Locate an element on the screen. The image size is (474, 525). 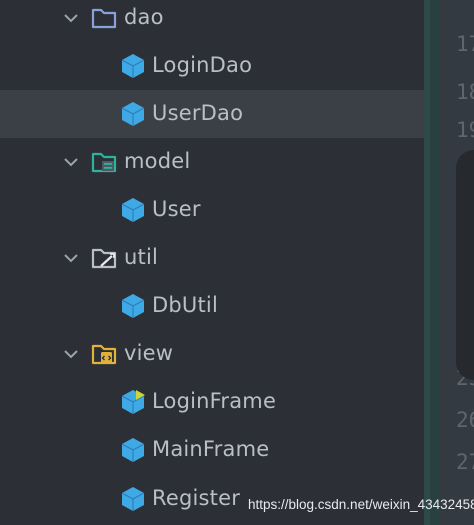
line-number: 18 is located at coordinates (465, 92).